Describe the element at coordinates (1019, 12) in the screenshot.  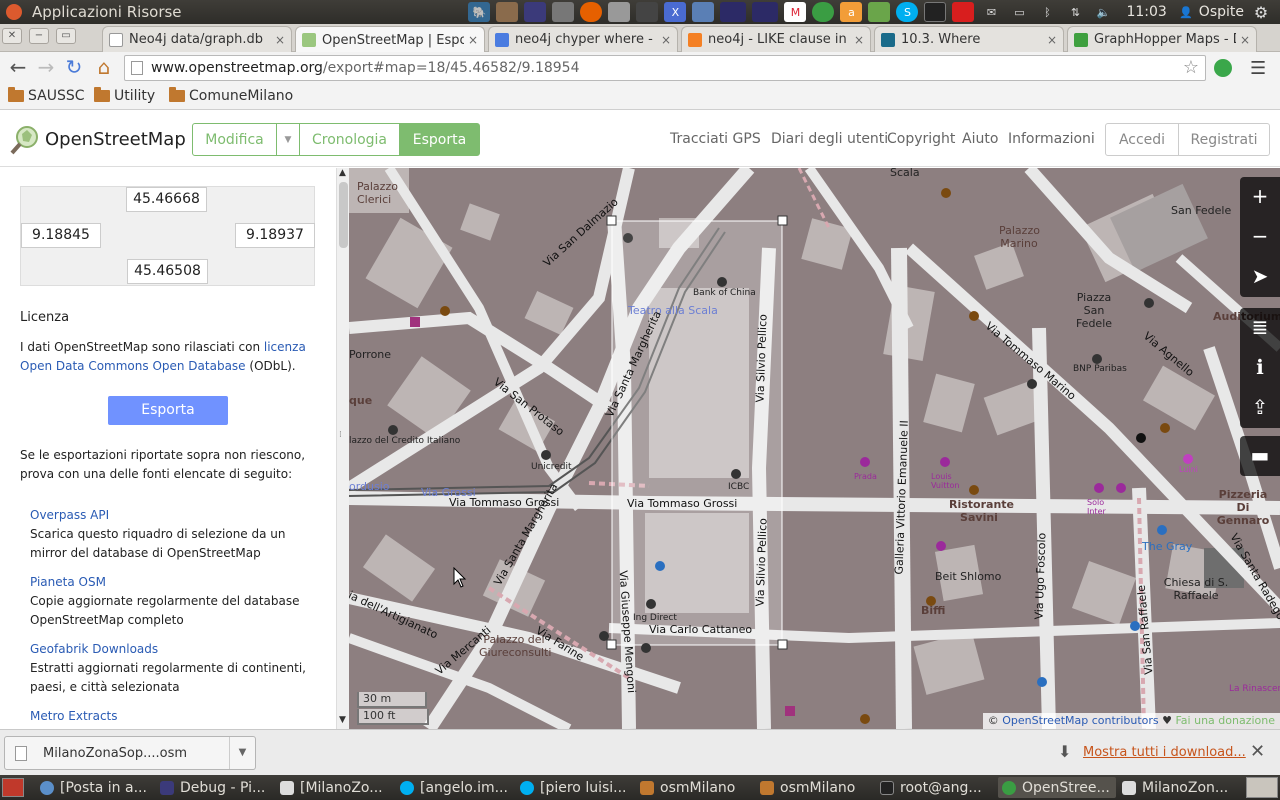
I see `battery-icon: ▭` at that location.